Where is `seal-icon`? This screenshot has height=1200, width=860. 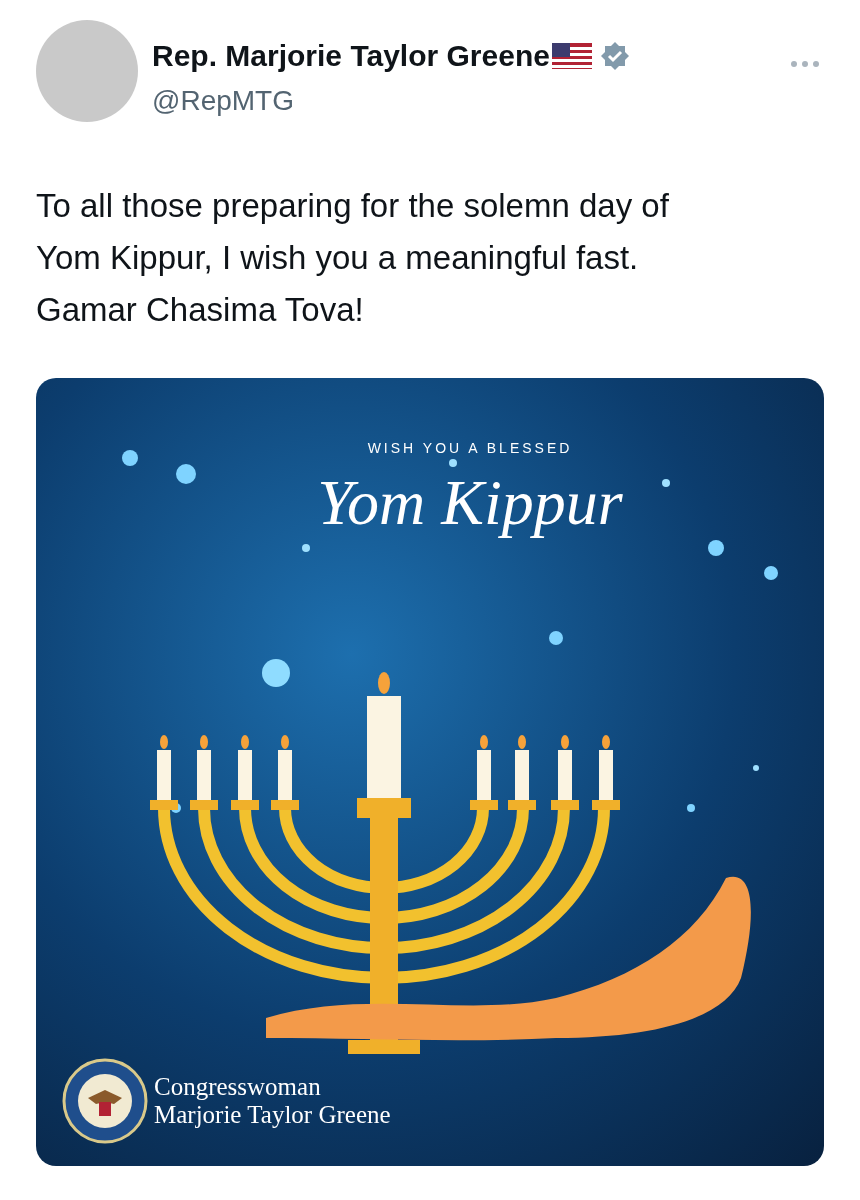 seal-icon is located at coordinates (105, 1101).